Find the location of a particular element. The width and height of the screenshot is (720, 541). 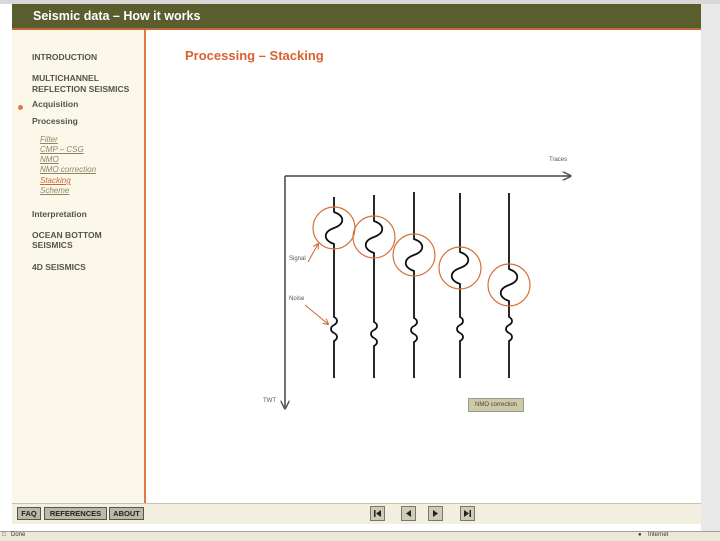

traces-axis-label: Traces is located at coordinates (558, 160).